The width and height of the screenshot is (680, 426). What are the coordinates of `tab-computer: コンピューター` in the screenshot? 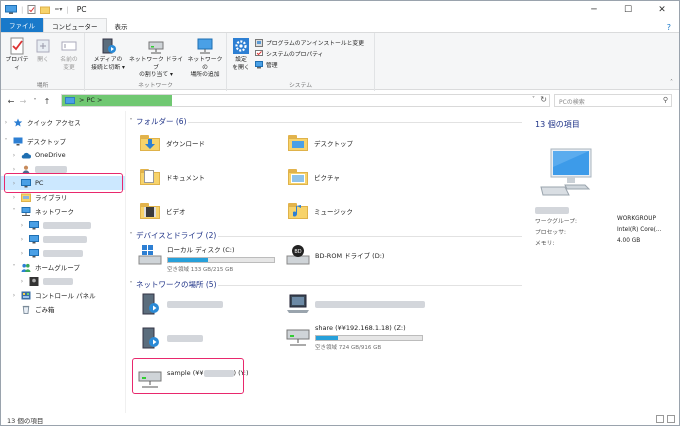 It's located at (75, 25).